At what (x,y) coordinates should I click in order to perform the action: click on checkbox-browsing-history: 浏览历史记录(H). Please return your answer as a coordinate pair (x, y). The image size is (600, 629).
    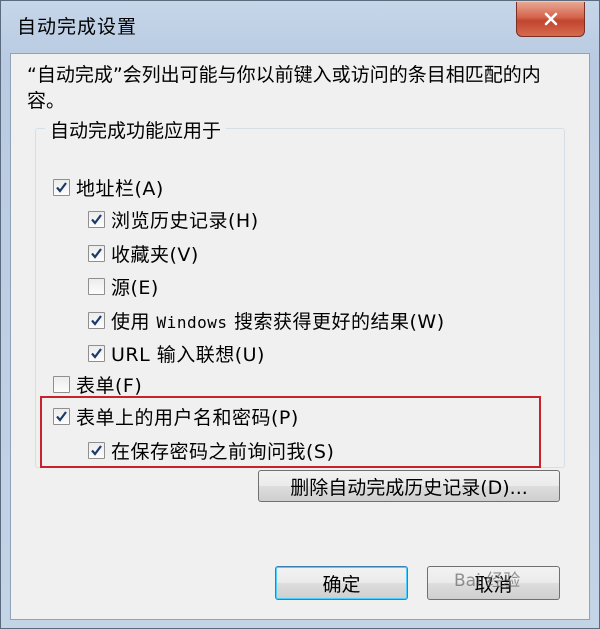
    Looking at the image, I should click on (173, 219).